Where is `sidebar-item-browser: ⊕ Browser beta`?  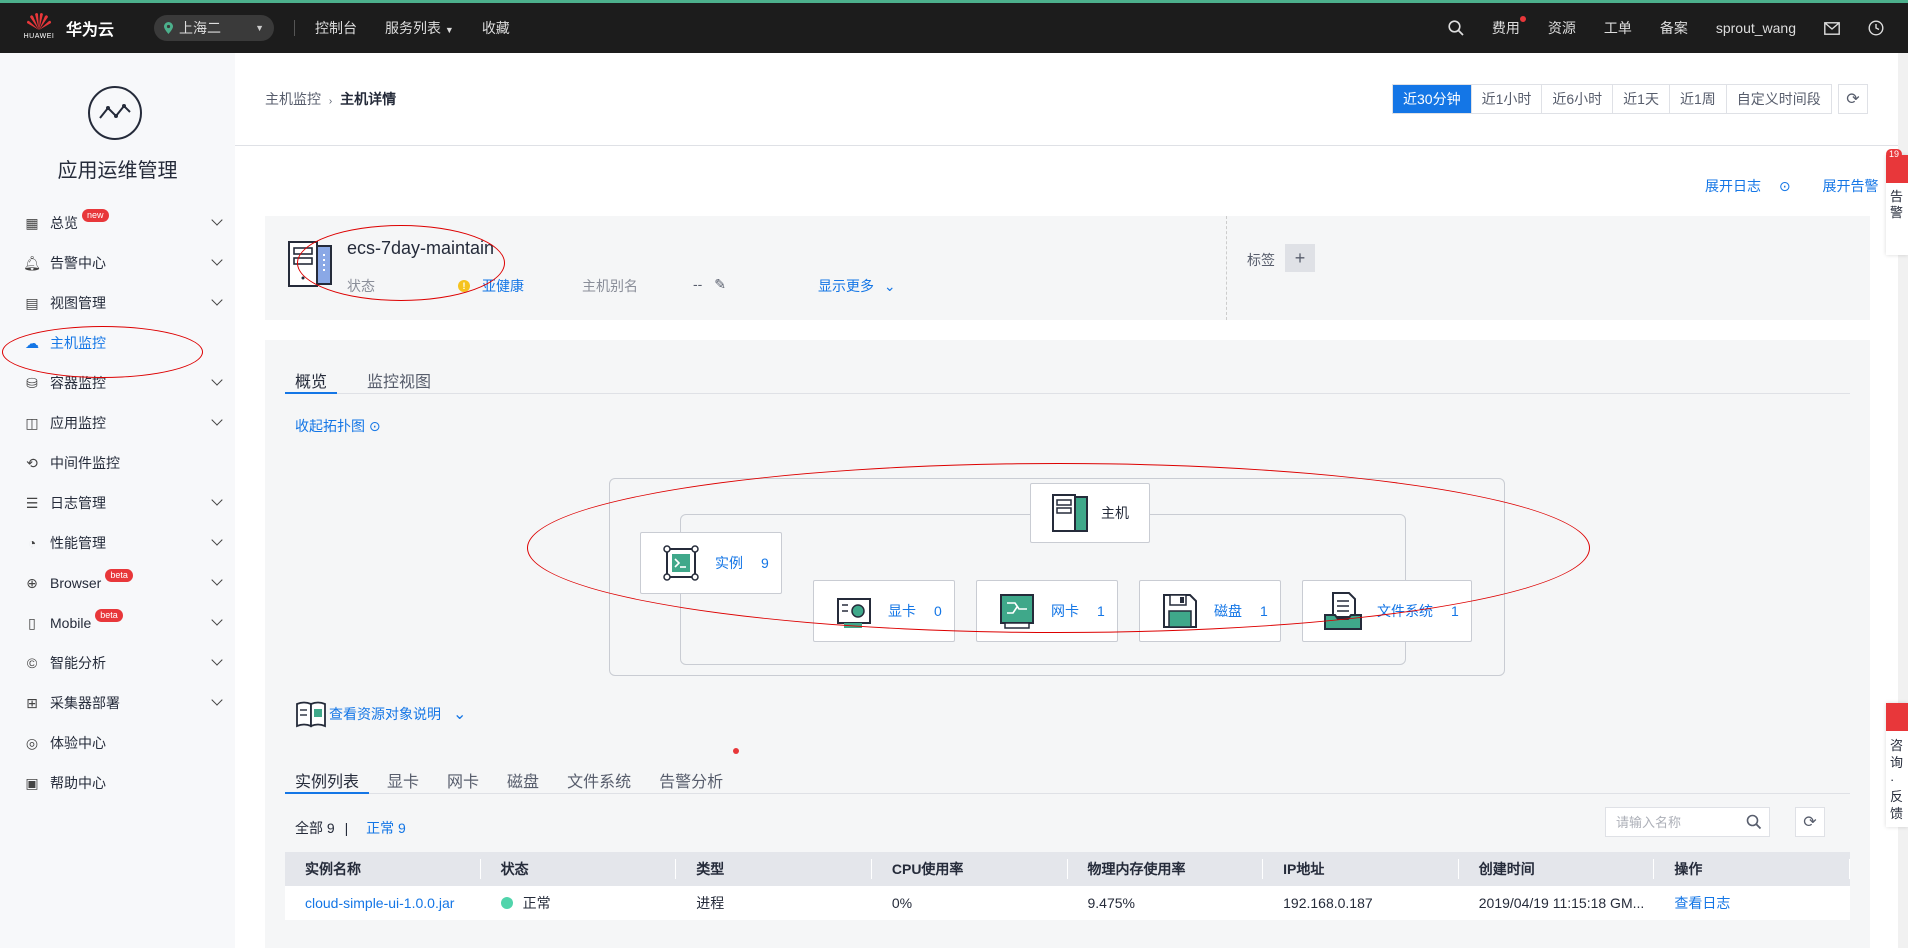 sidebar-item-browser: ⊕ Browser beta is located at coordinates (117, 583).